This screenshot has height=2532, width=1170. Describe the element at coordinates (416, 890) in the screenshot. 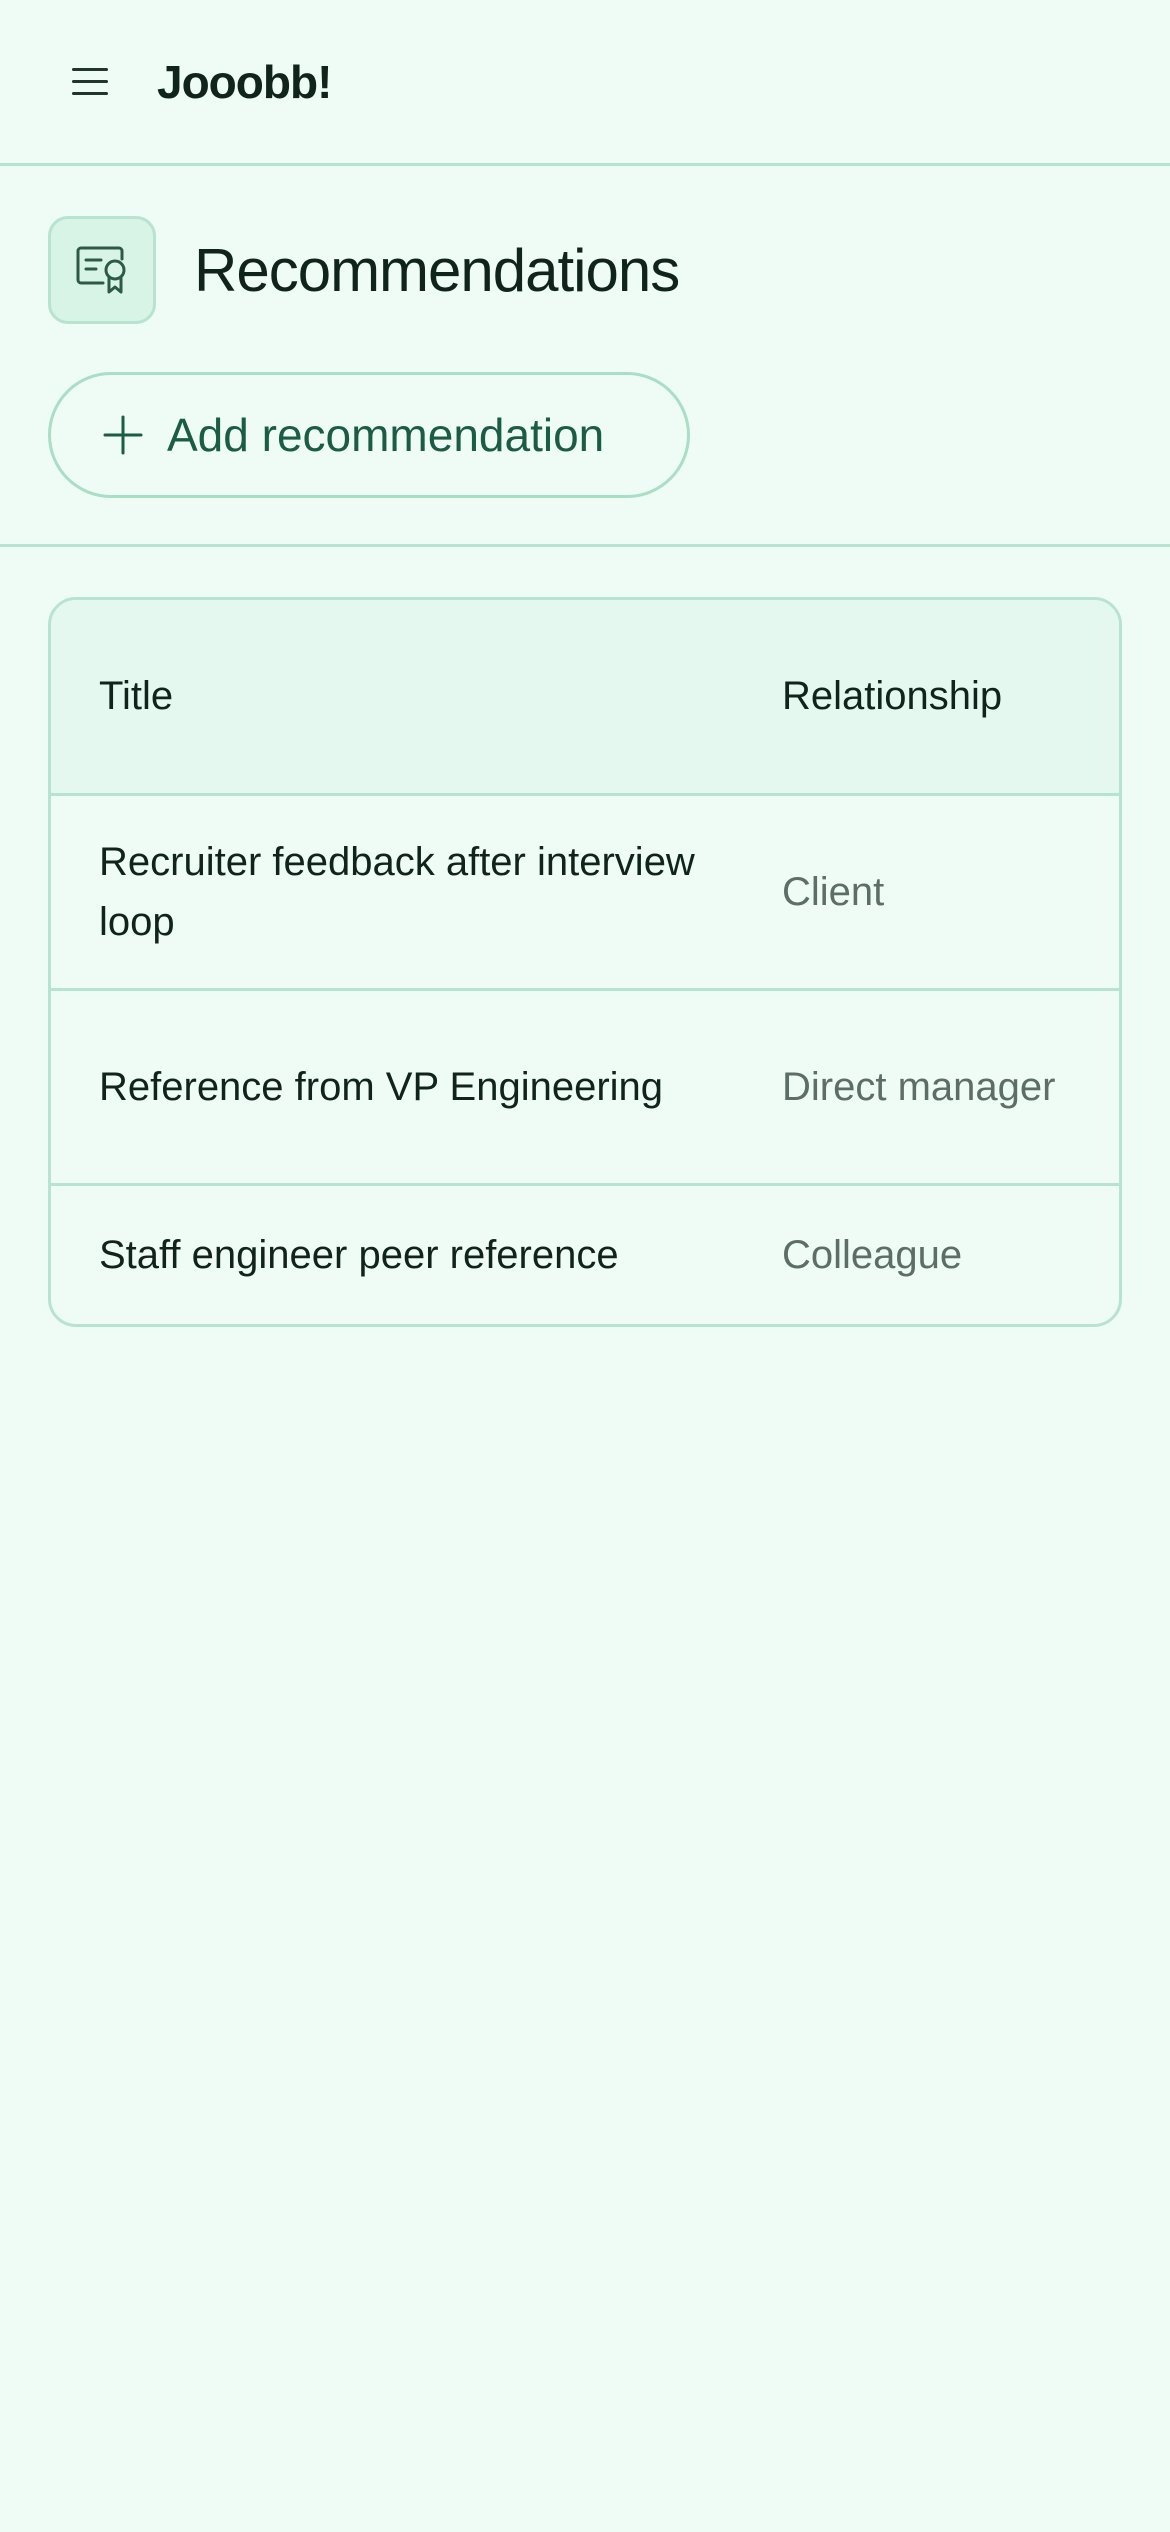

I see `row-title: Recruiter feedback after interview loop` at that location.